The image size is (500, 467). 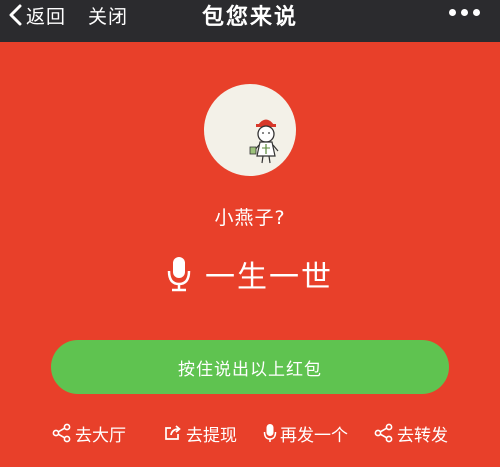 What do you see at coordinates (249, 17) in the screenshot?
I see `page-title: 包您来说` at bounding box center [249, 17].